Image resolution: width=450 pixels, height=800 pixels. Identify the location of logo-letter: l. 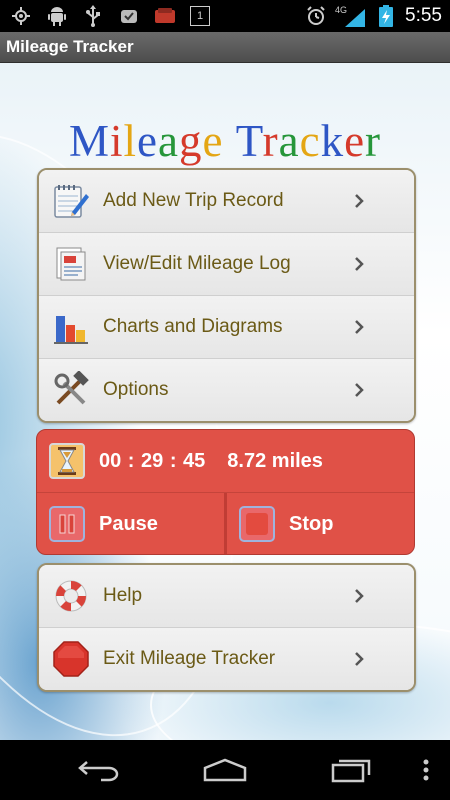
(130, 141).